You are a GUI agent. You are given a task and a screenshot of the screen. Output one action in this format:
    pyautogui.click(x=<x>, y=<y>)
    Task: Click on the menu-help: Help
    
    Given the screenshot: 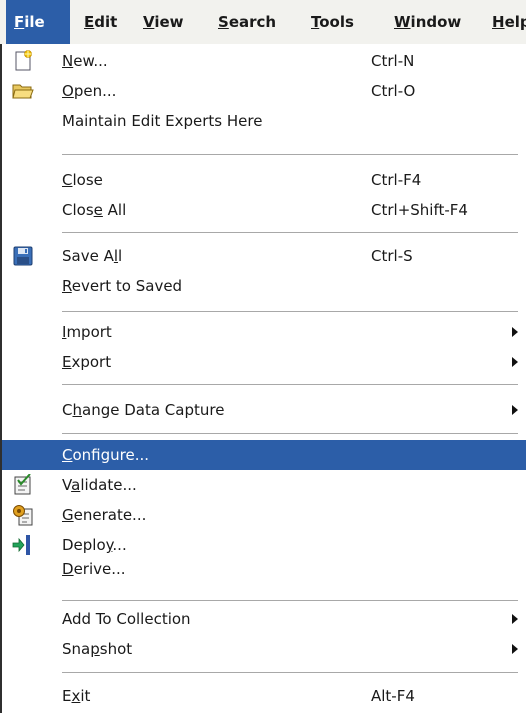 What is the action you would take?
    pyautogui.click(x=505, y=22)
    